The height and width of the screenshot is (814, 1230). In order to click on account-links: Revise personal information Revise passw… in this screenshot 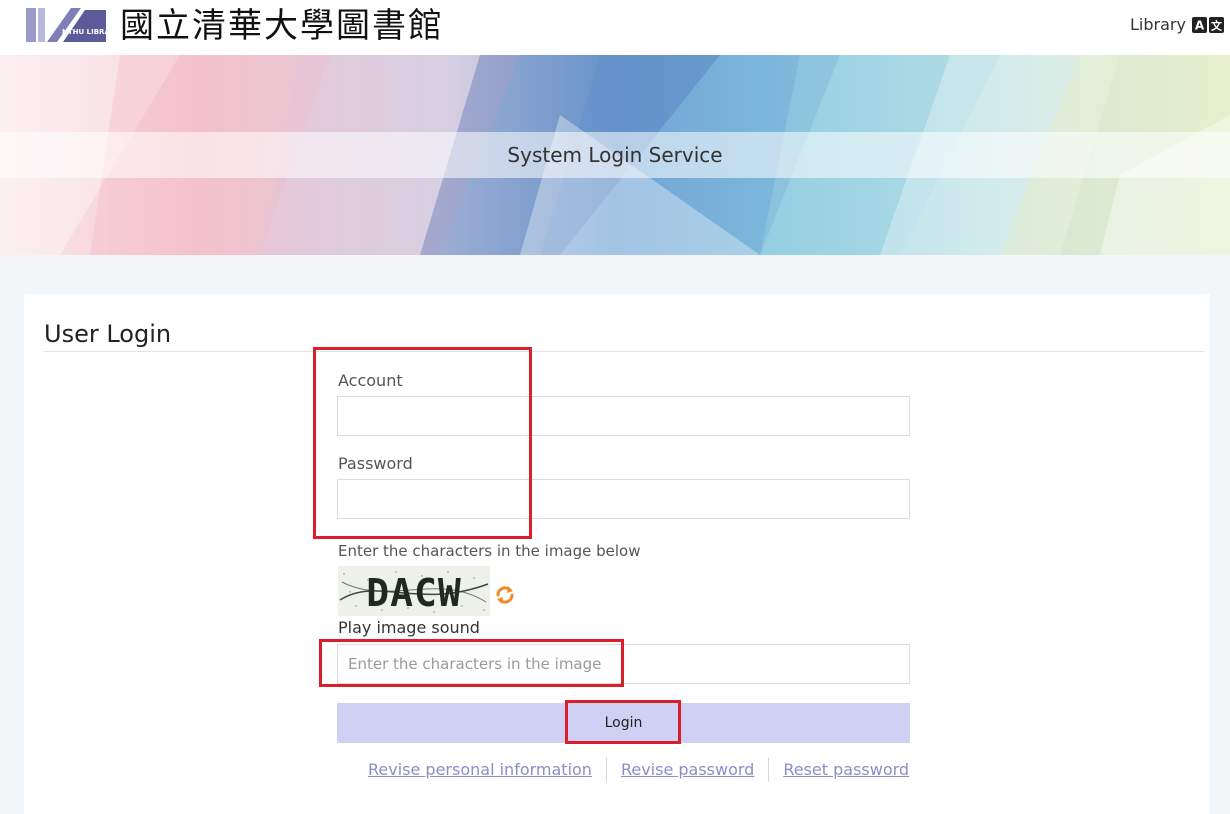, I will do `click(638, 770)`.